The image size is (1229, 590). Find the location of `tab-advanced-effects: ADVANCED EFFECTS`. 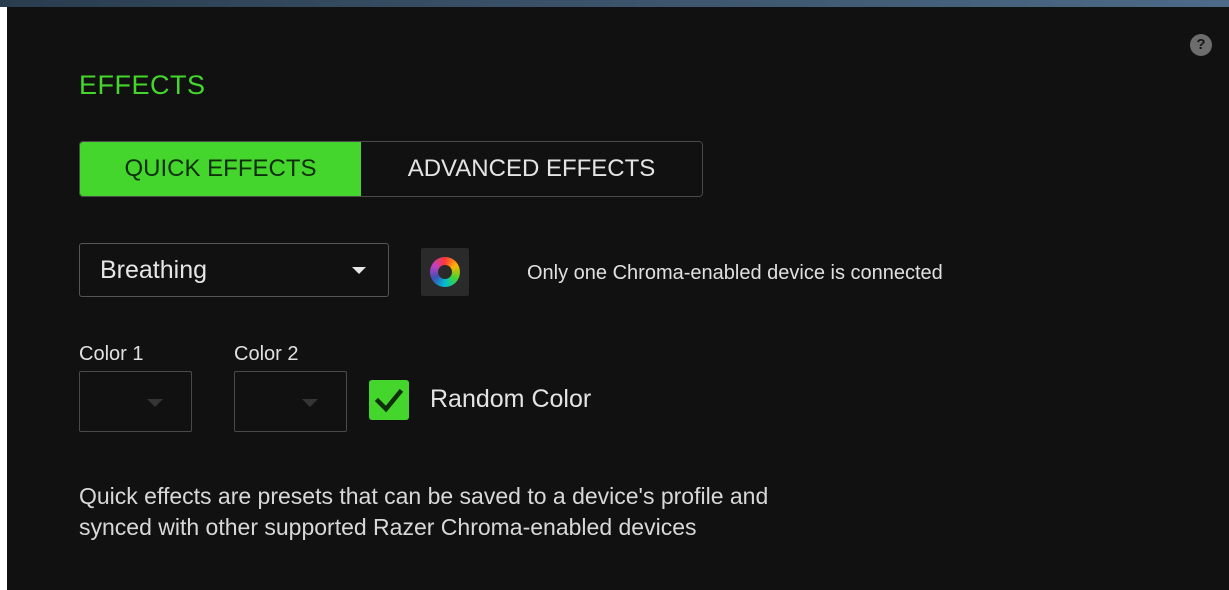

tab-advanced-effects: ADVANCED EFFECTS is located at coordinates (531, 169).